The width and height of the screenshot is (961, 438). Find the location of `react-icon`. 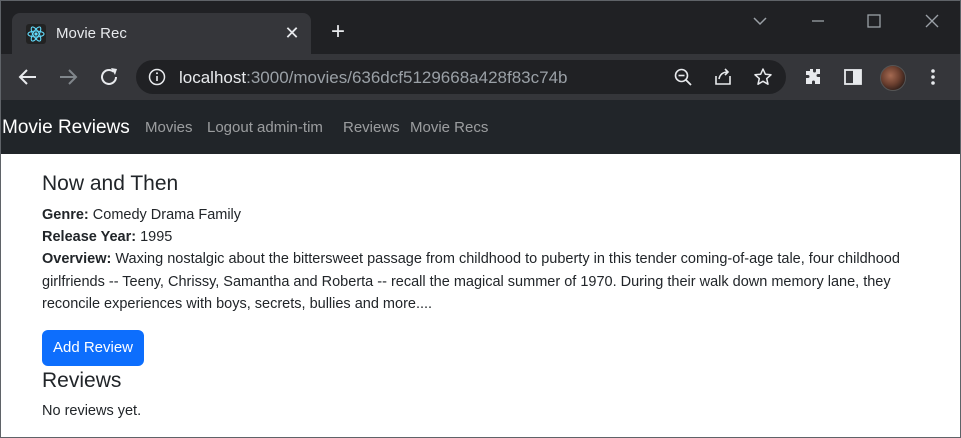

react-icon is located at coordinates (36, 34).